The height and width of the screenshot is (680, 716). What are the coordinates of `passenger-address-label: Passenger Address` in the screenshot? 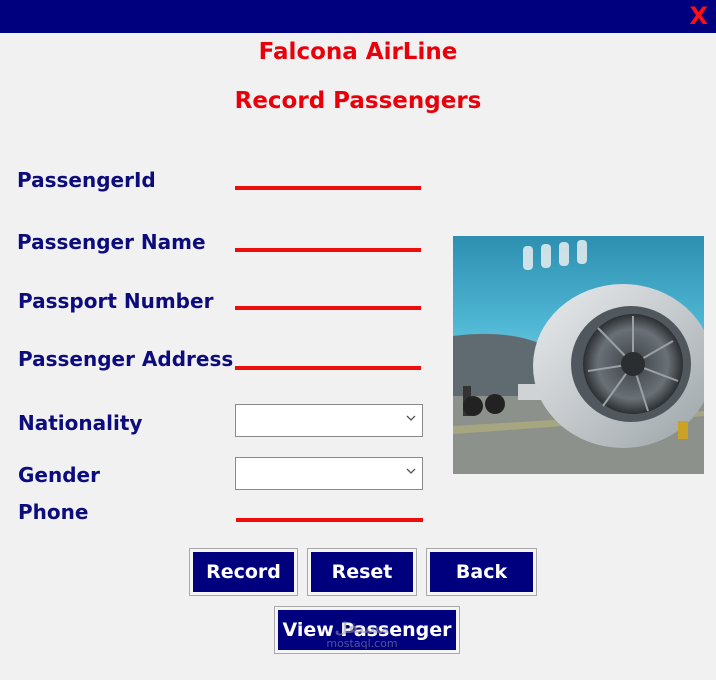 It's located at (126, 359).